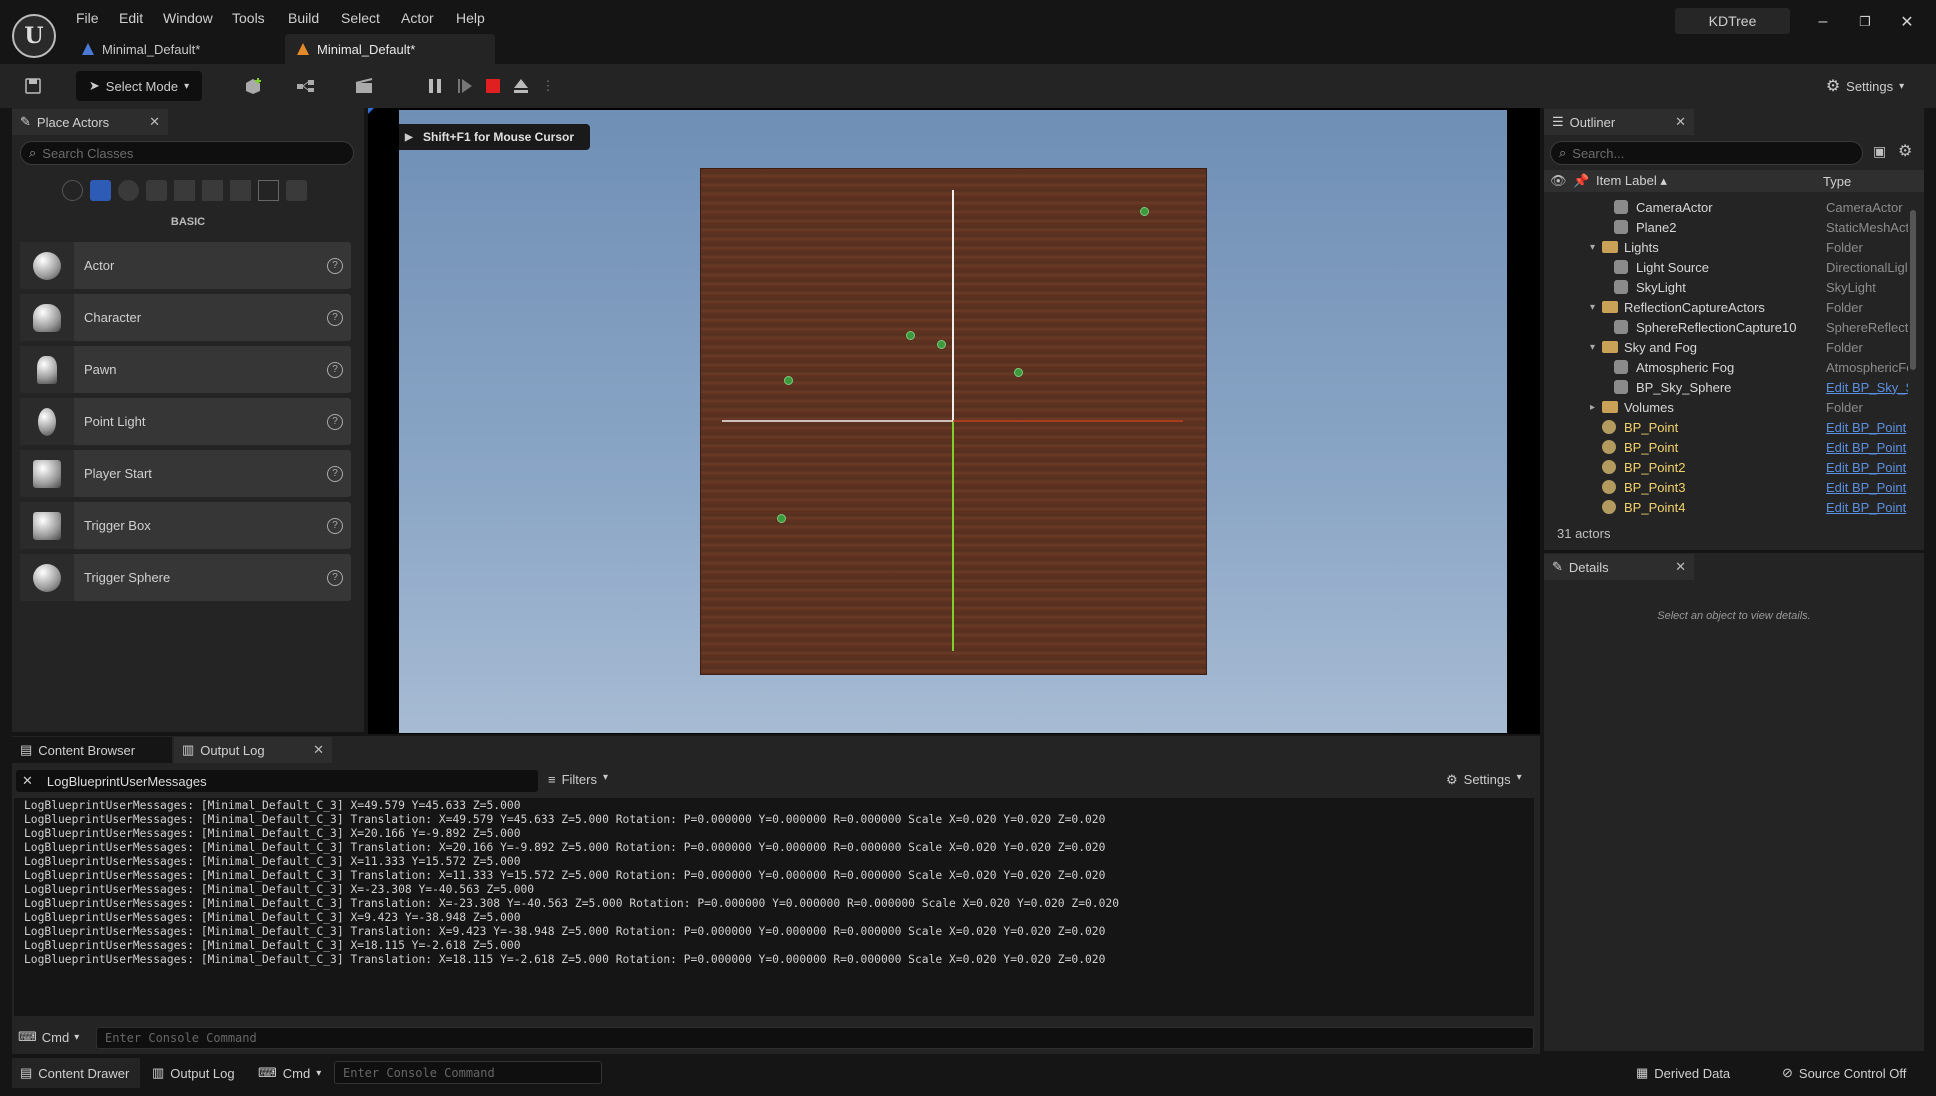  Describe the element at coordinates (248, 20) in the screenshot. I see `menu-tools: Tools` at that location.